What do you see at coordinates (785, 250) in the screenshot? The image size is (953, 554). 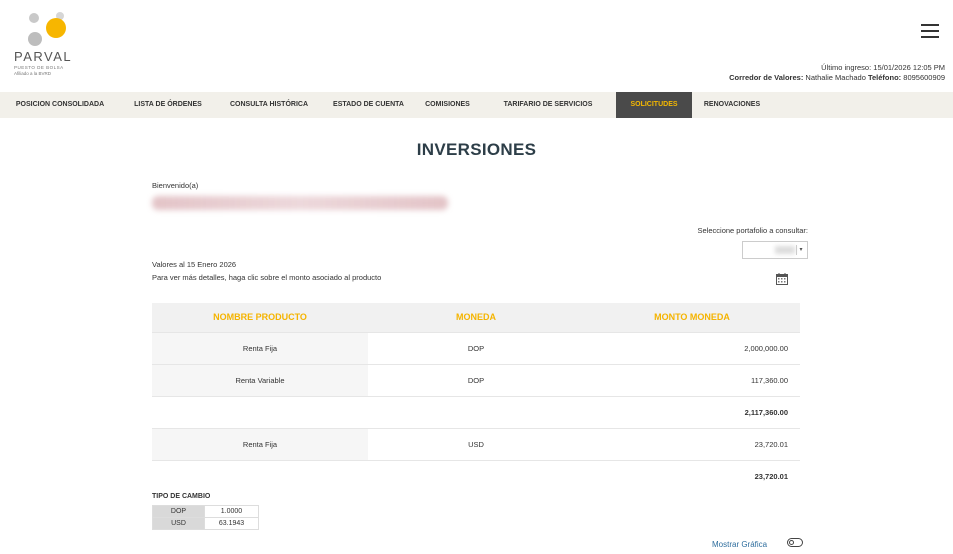 I see `portfolio-value-redacted` at bounding box center [785, 250].